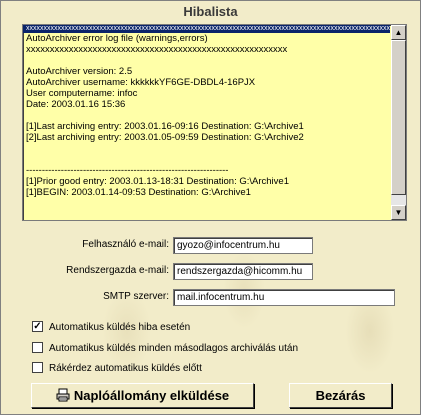 The image size is (421, 415). Describe the element at coordinates (125, 368) in the screenshot. I see `option-label: Rákérdez automatikus küldés előtt` at that location.